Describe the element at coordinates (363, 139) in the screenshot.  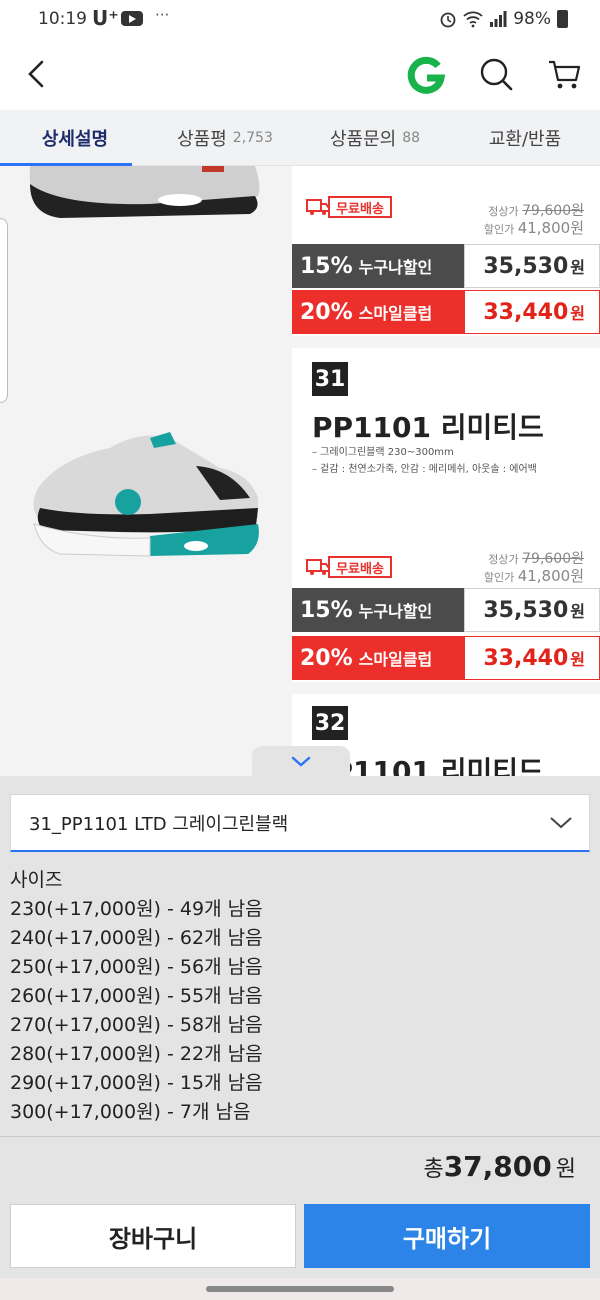
I see `tab-label: 상품문의` at that location.